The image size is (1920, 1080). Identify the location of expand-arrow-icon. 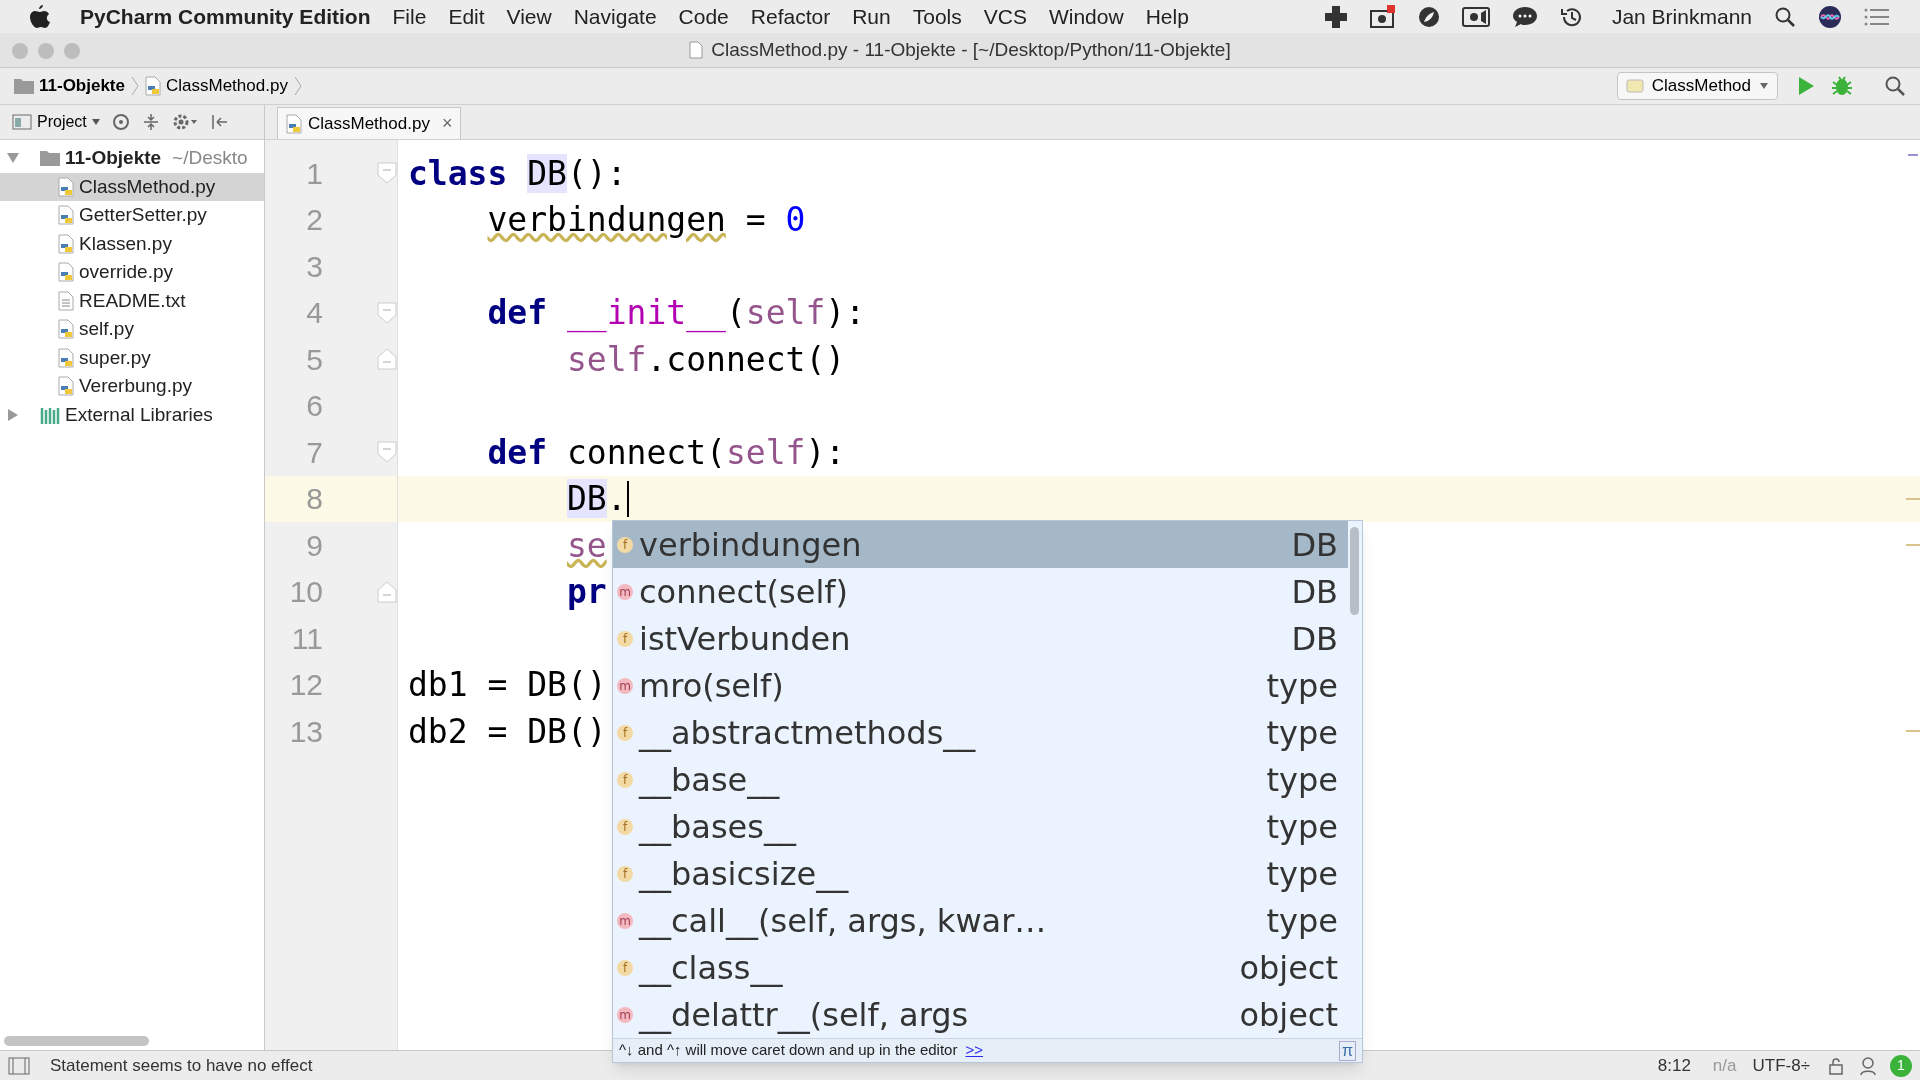
(13, 158).